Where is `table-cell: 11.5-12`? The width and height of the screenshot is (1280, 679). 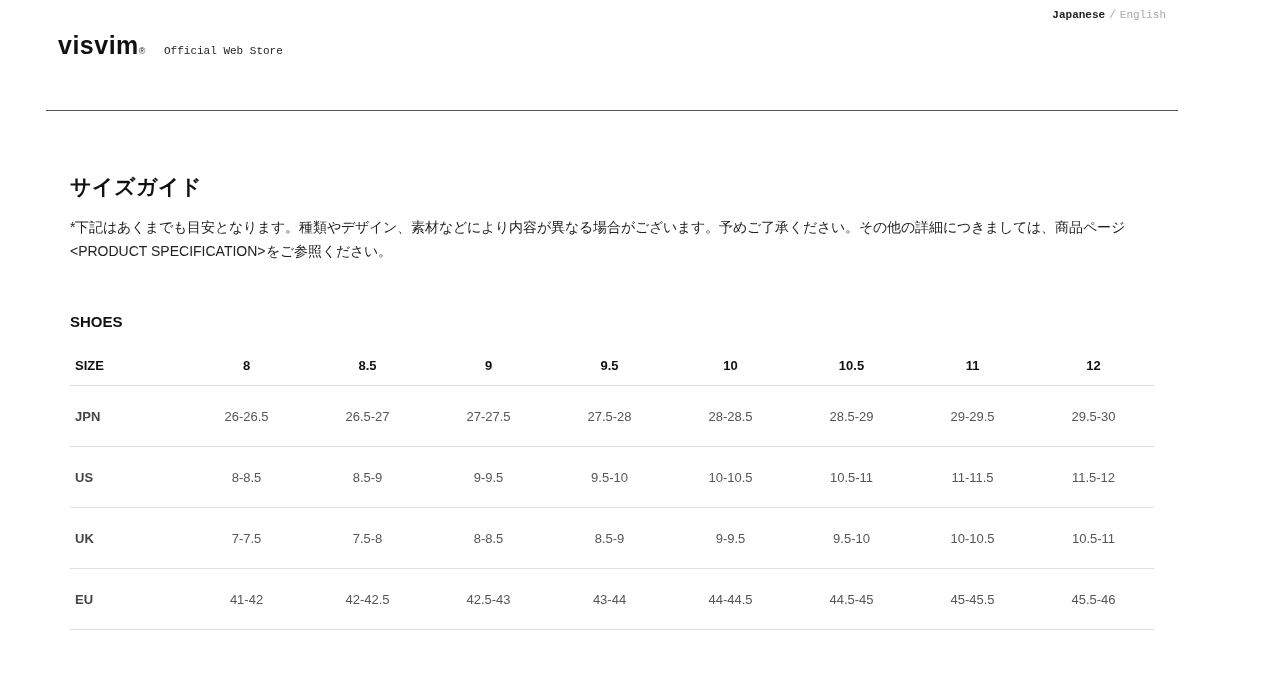 table-cell: 11.5-12 is located at coordinates (1093, 477).